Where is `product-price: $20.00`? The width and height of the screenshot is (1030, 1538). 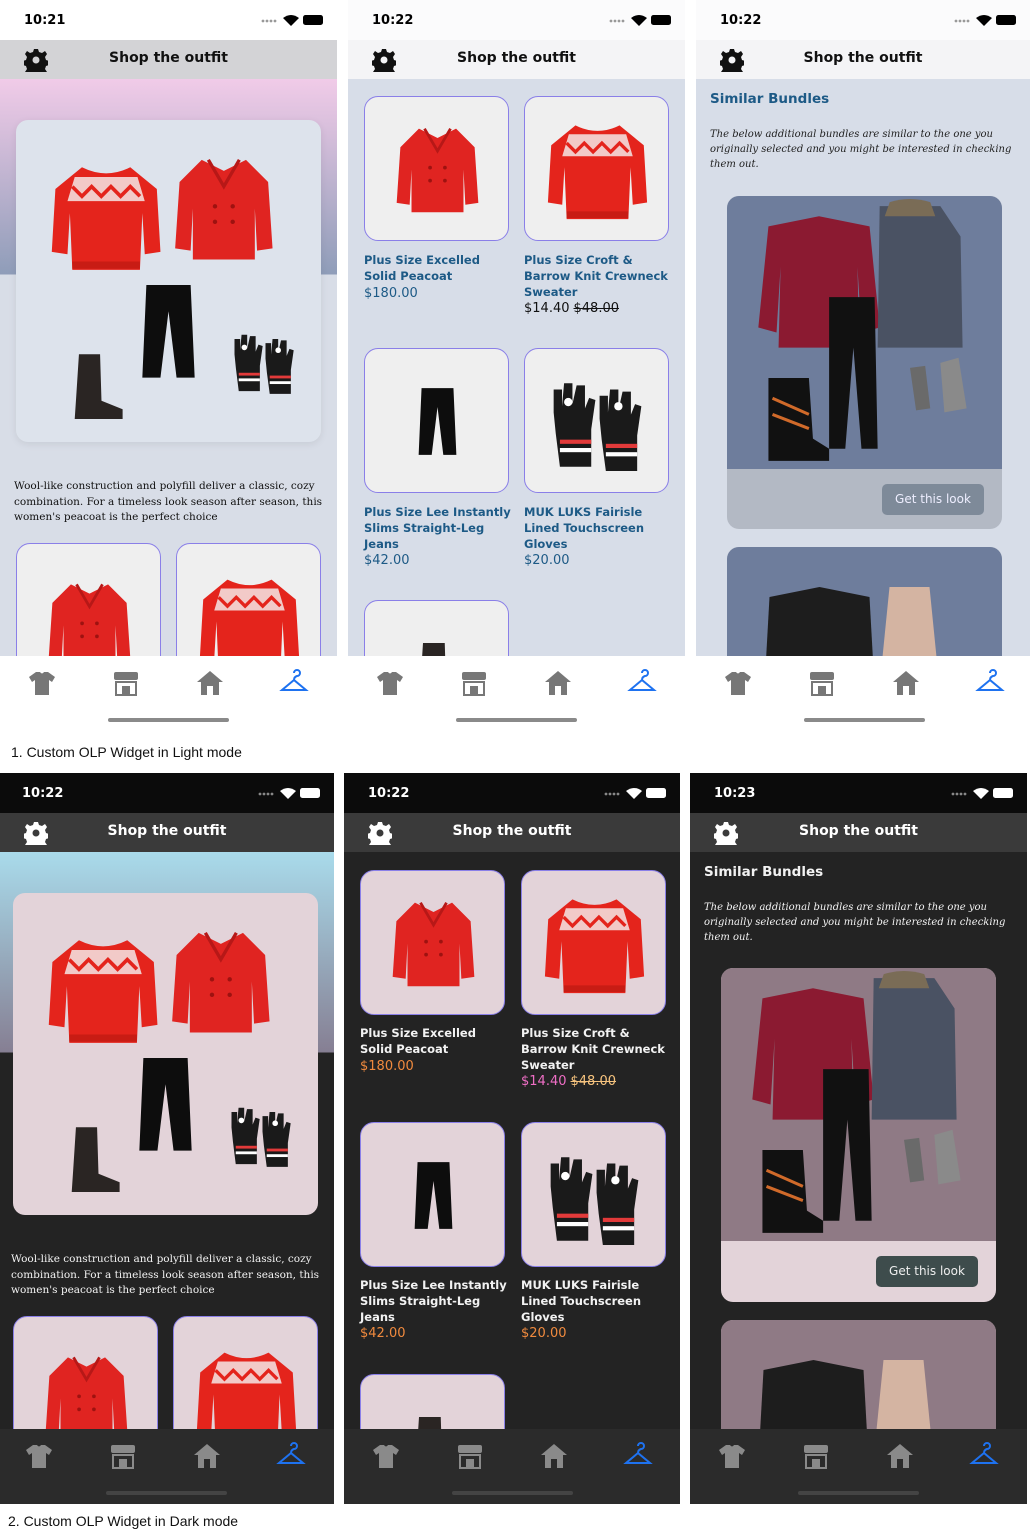 product-price: $20.00 is located at coordinates (547, 560).